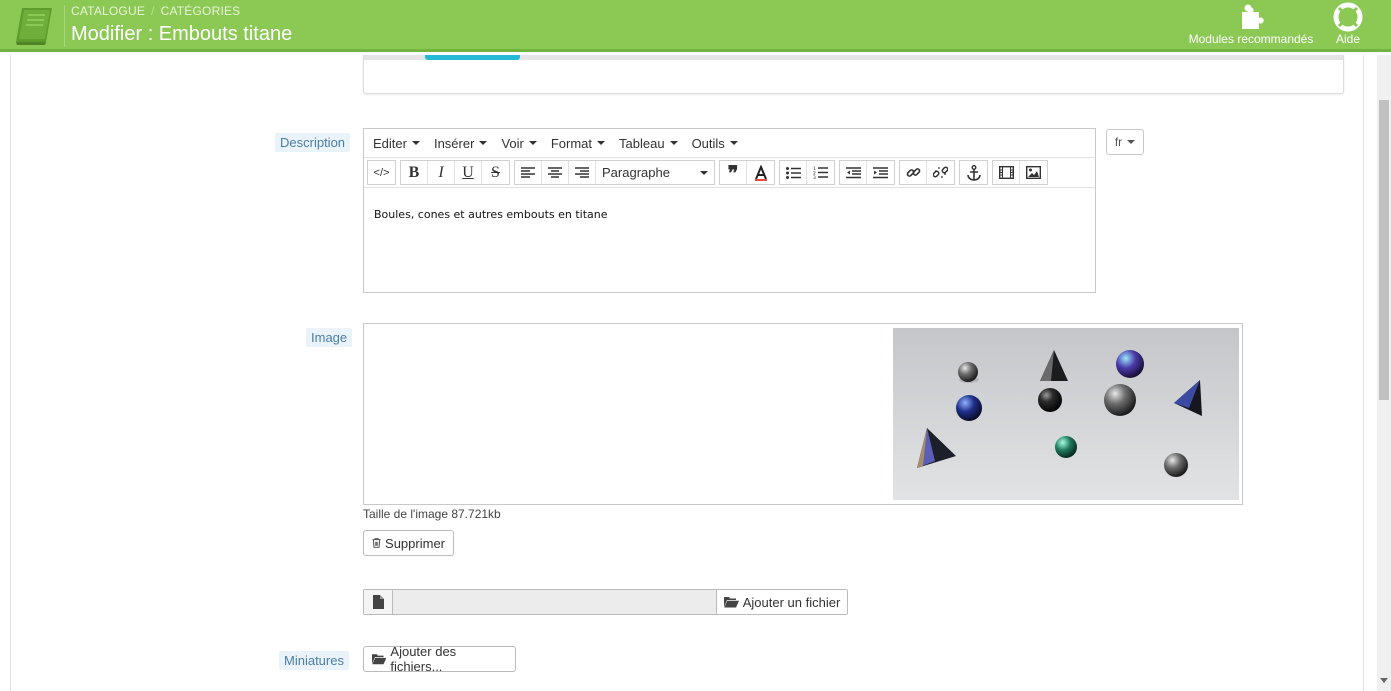 The height and width of the screenshot is (691, 1391). Describe the element at coordinates (1348, 39) in the screenshot. I see `help-label: Aide` at that location.